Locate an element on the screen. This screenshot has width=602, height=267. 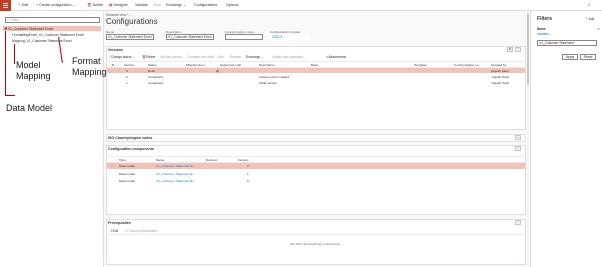
filters-pane is located at coordinates (566, 139).